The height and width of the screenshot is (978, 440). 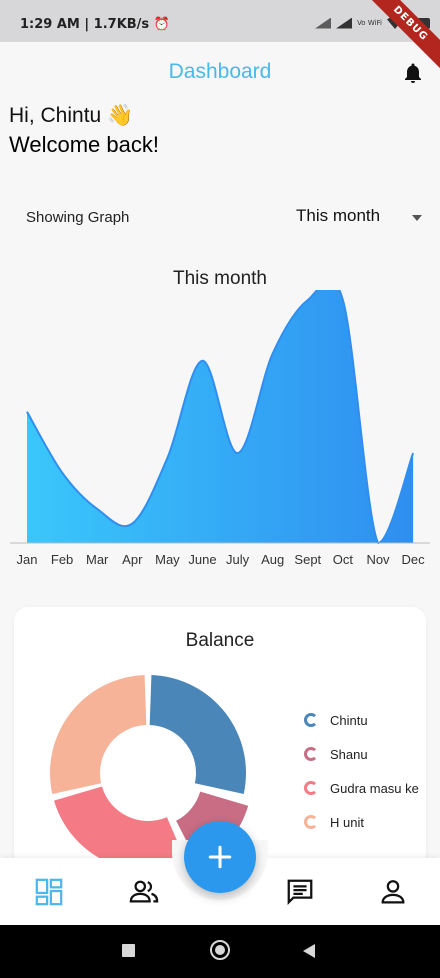 I want to click on add-button, so click(x=220, y=857).